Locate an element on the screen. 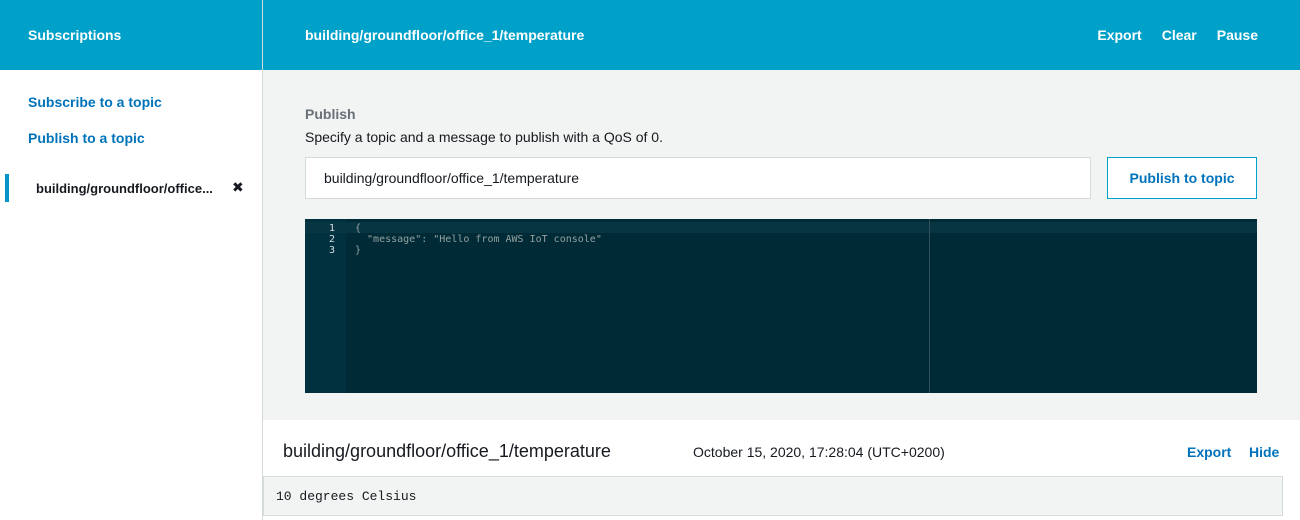 This screenshot has width=1300, height=520. message-payload: 10 degrees Celsius is located at coordinates (773, 496).